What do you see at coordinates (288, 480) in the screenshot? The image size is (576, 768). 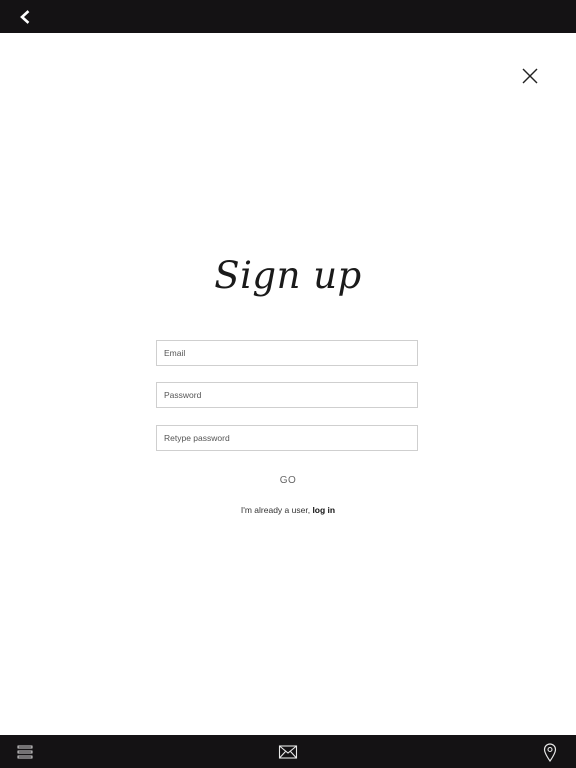 I see `go-button: GO` at bounding box center [288, 480].